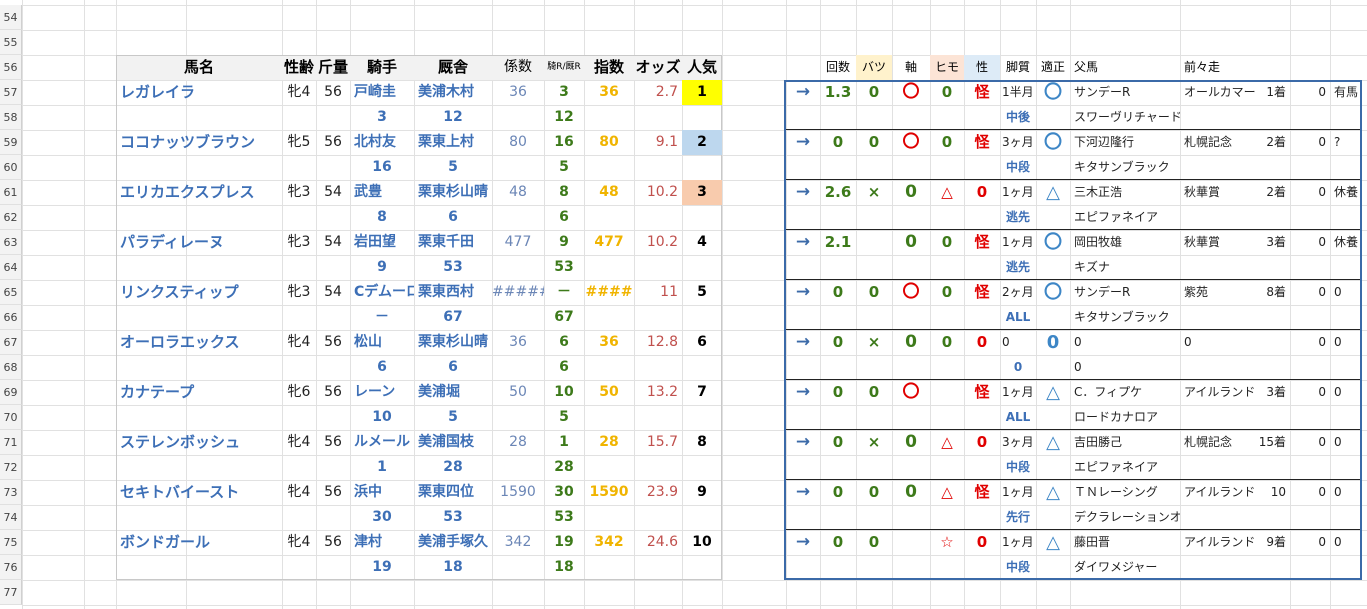 This screenshot has height=609, width=1367. I want to click on horse-sexage: 牝6, so click(299, 392).